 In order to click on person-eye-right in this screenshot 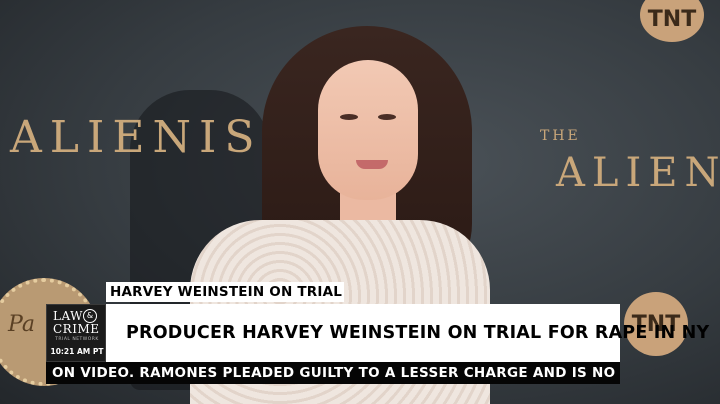, I will do `click(387, 117)`.